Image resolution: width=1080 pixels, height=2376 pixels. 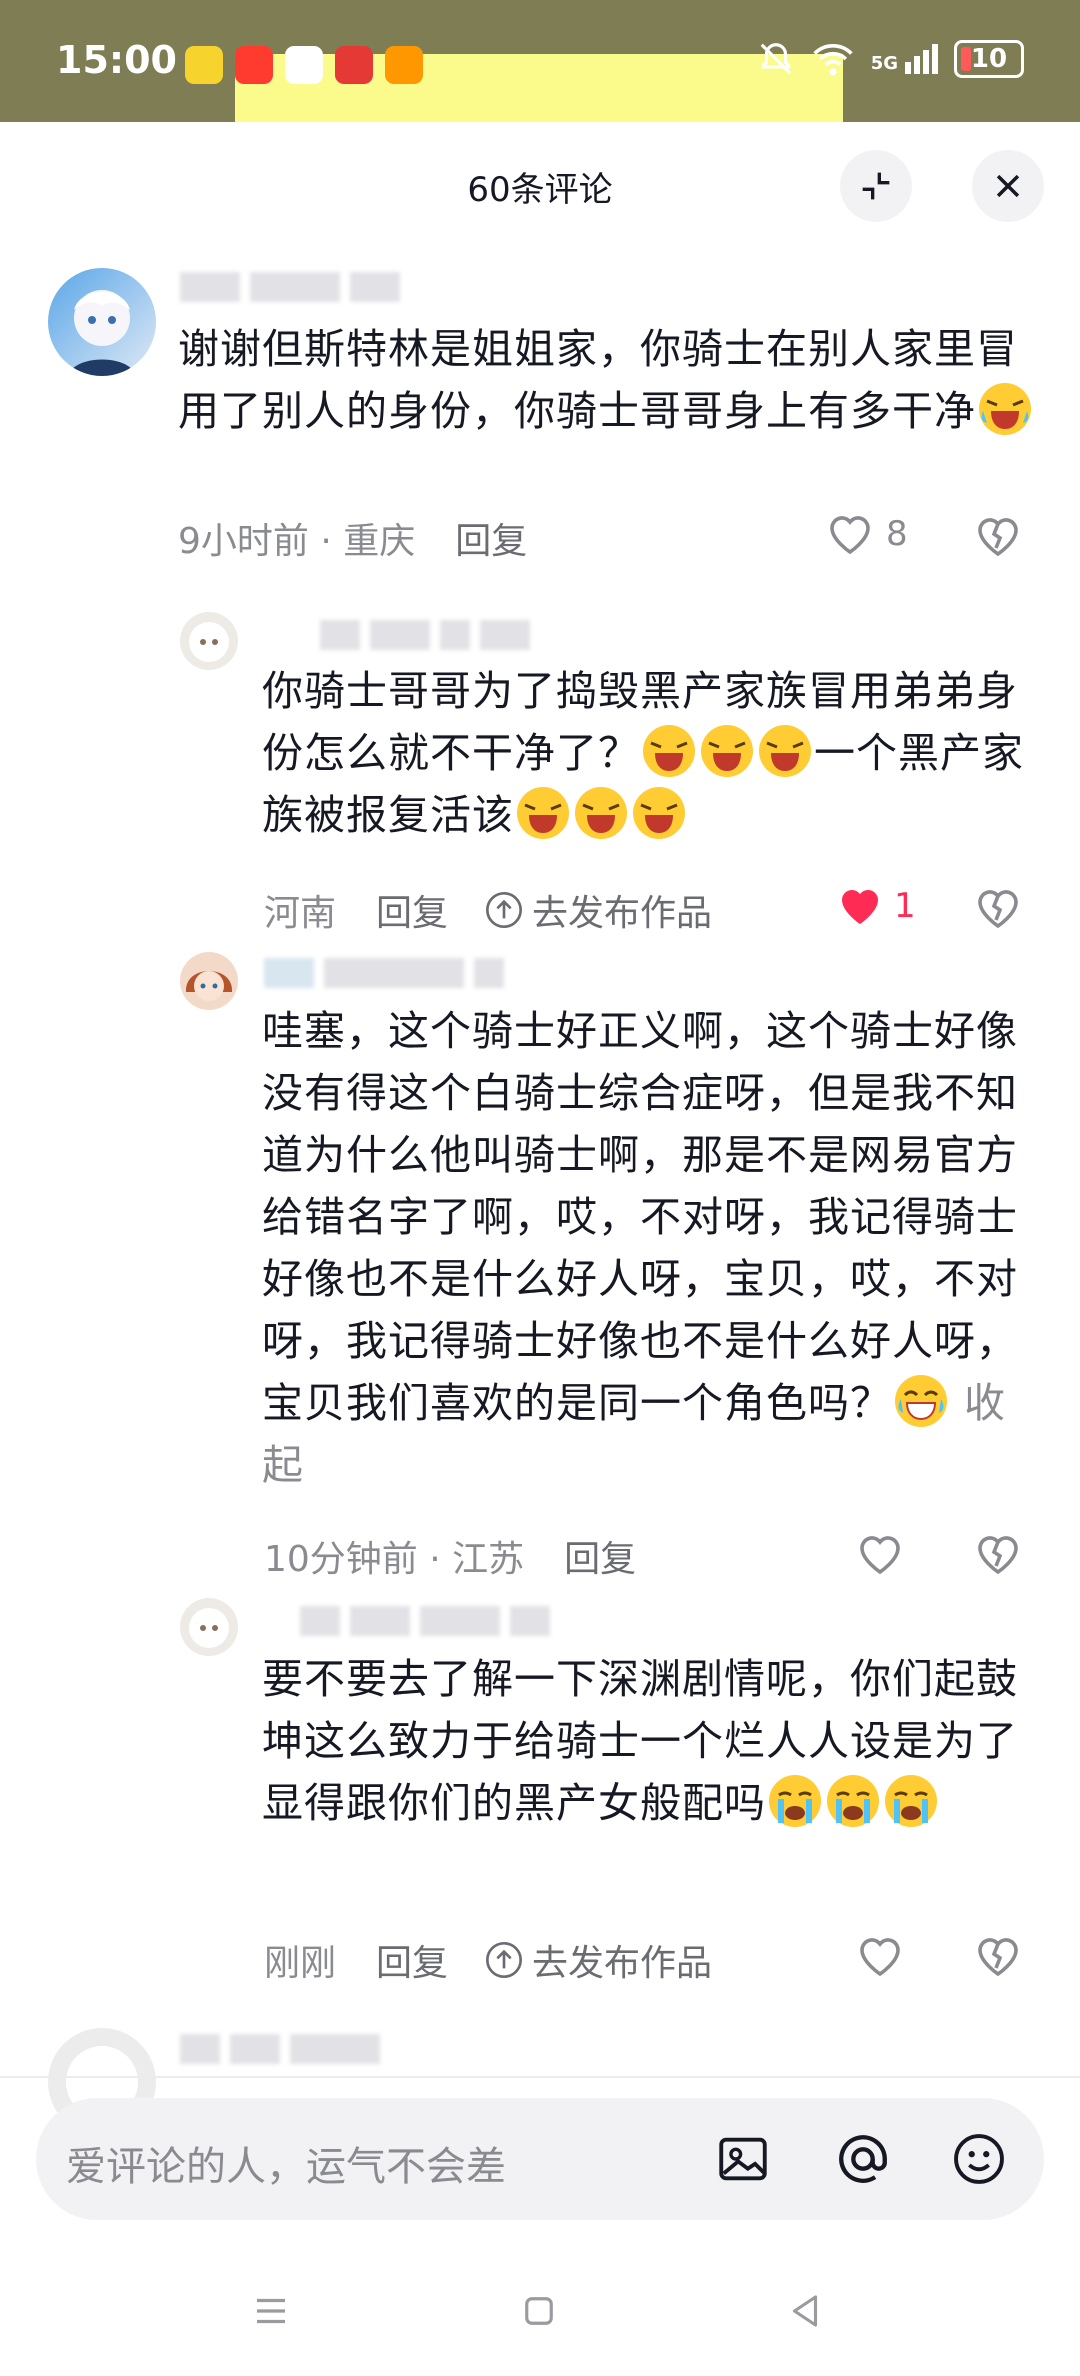 What do you see at coordinates (904, 59) in the screenshot?
I see `signal-icon: 5G` at bounding box center [904, 59].